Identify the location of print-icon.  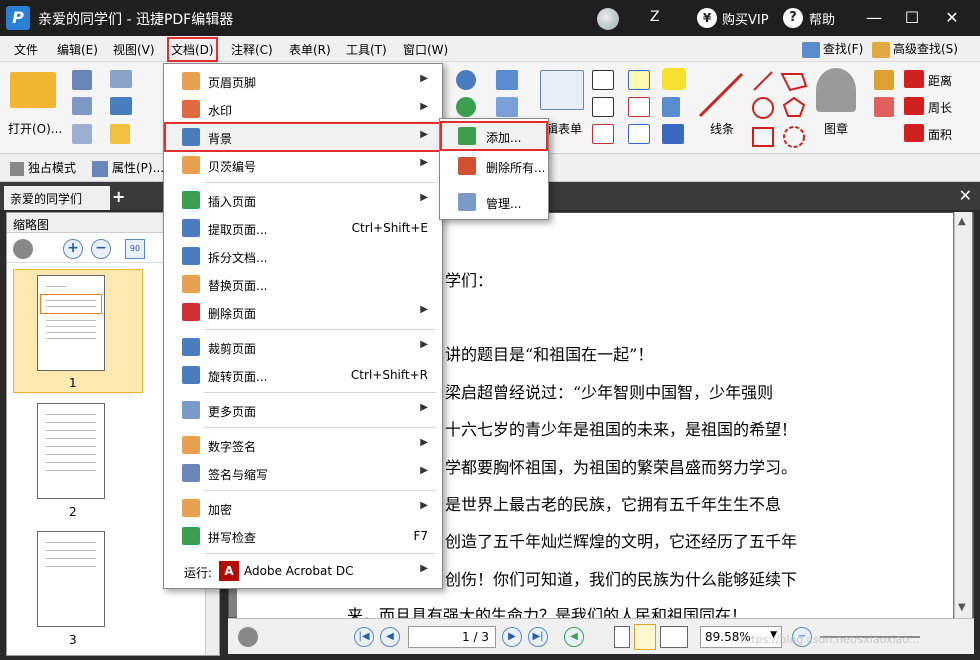
(82, 106).